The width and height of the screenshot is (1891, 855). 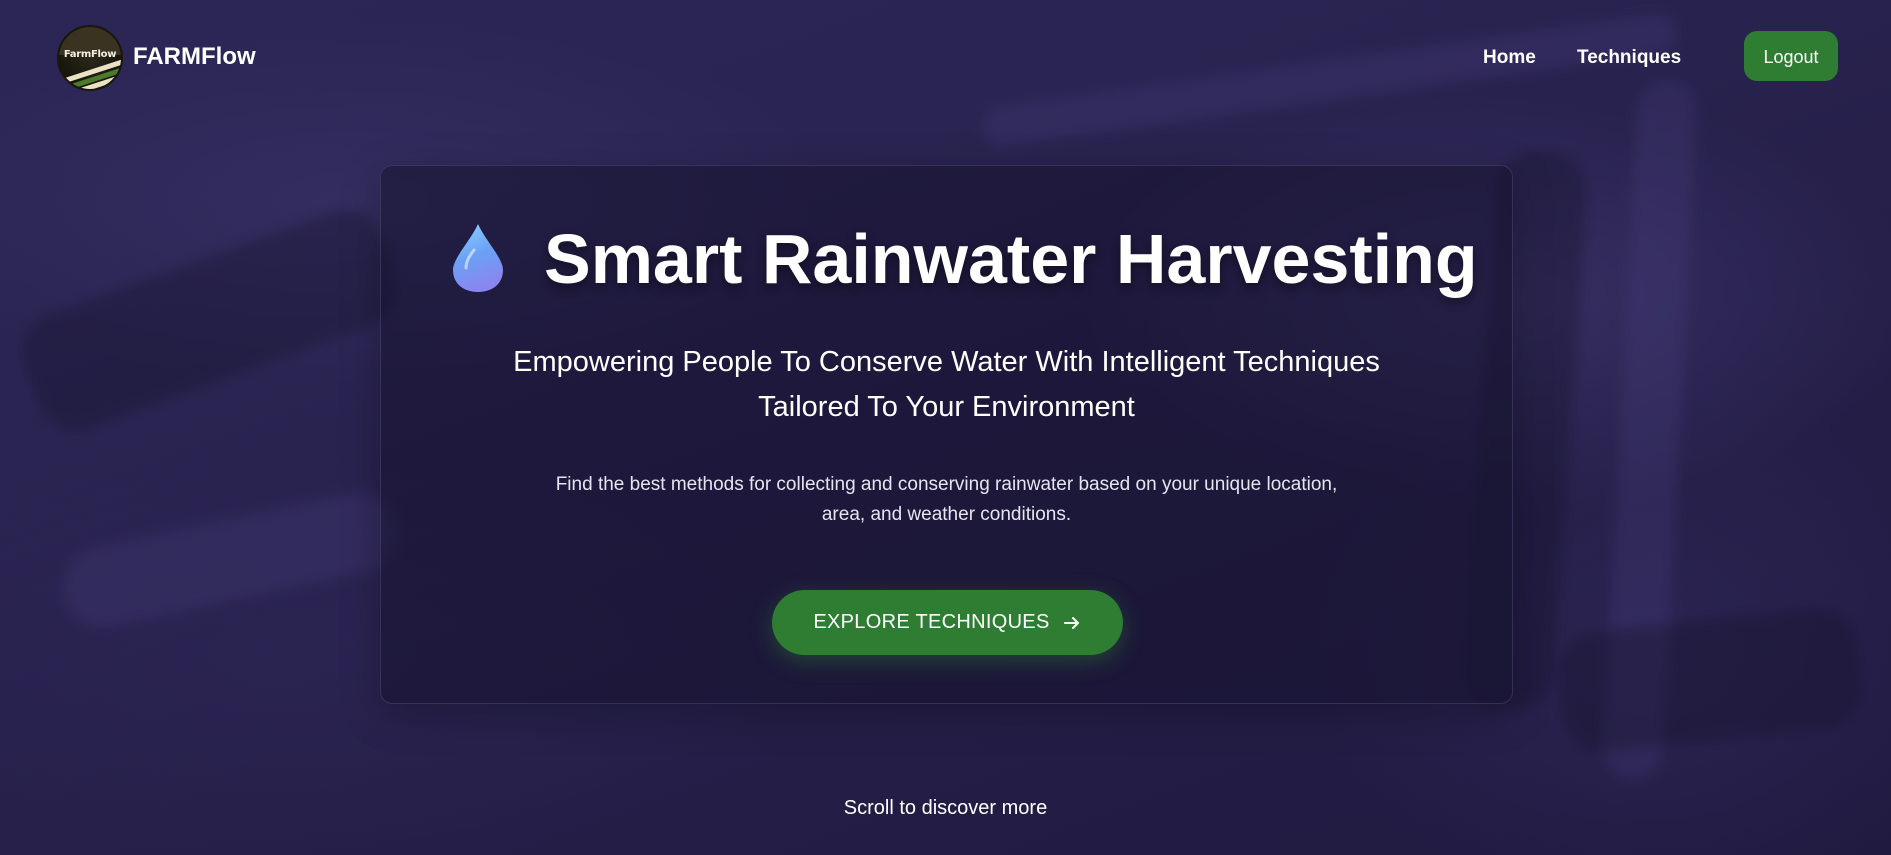 I want to click on arrow-right-icon, so click(x=1071, y=622).